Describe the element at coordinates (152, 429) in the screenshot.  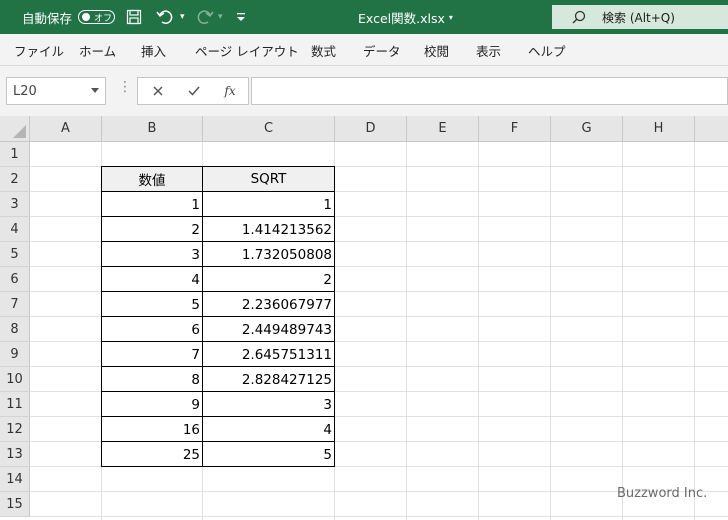
I see `cell-b12: 16` at that location.